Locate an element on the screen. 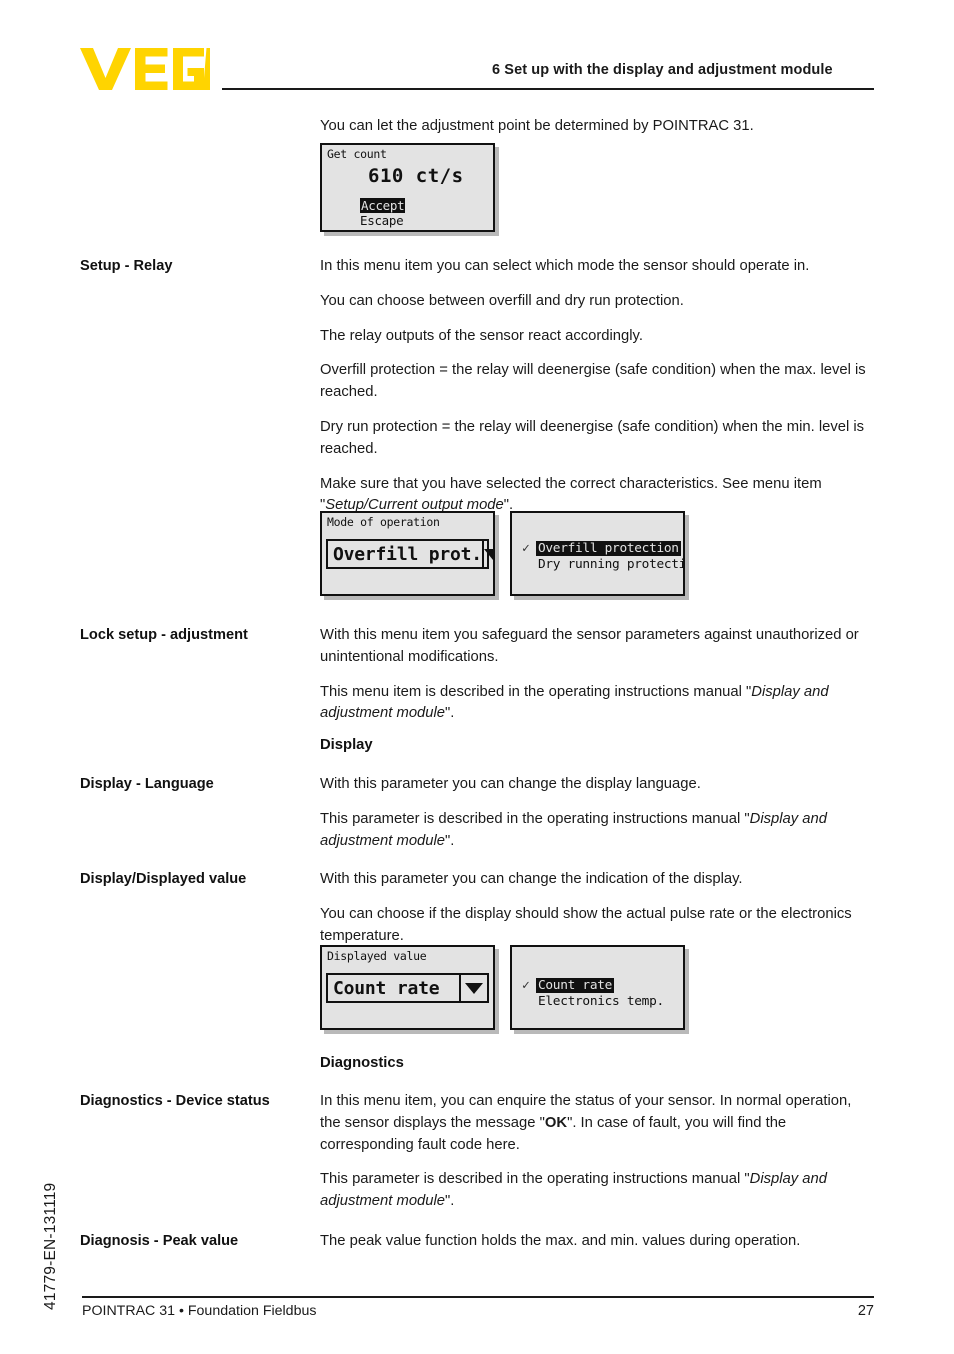 The height and width of the screenshot is (1354, 954). list-item-label: Electronics temp. is located at coordinates (601, 1001).